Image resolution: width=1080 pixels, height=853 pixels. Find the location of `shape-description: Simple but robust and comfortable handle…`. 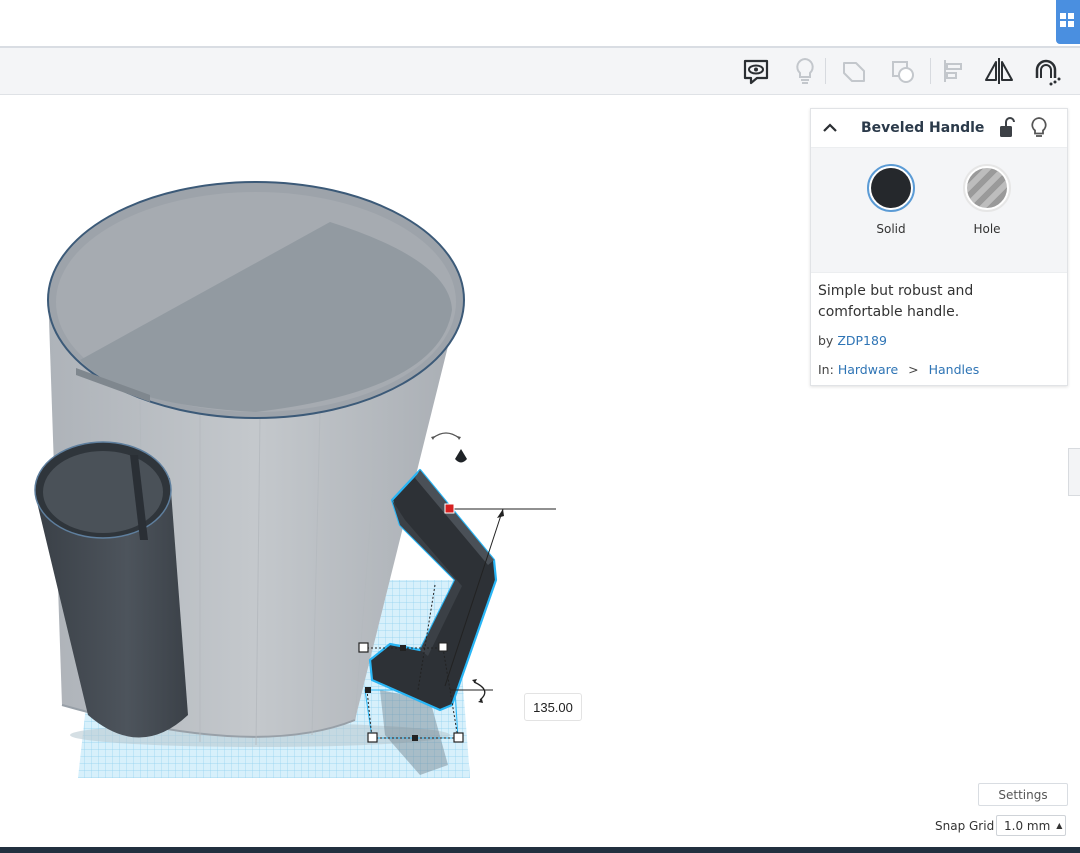

shape-description: Simple but robust and comfortable handle… is located at coordinates (896, 301).